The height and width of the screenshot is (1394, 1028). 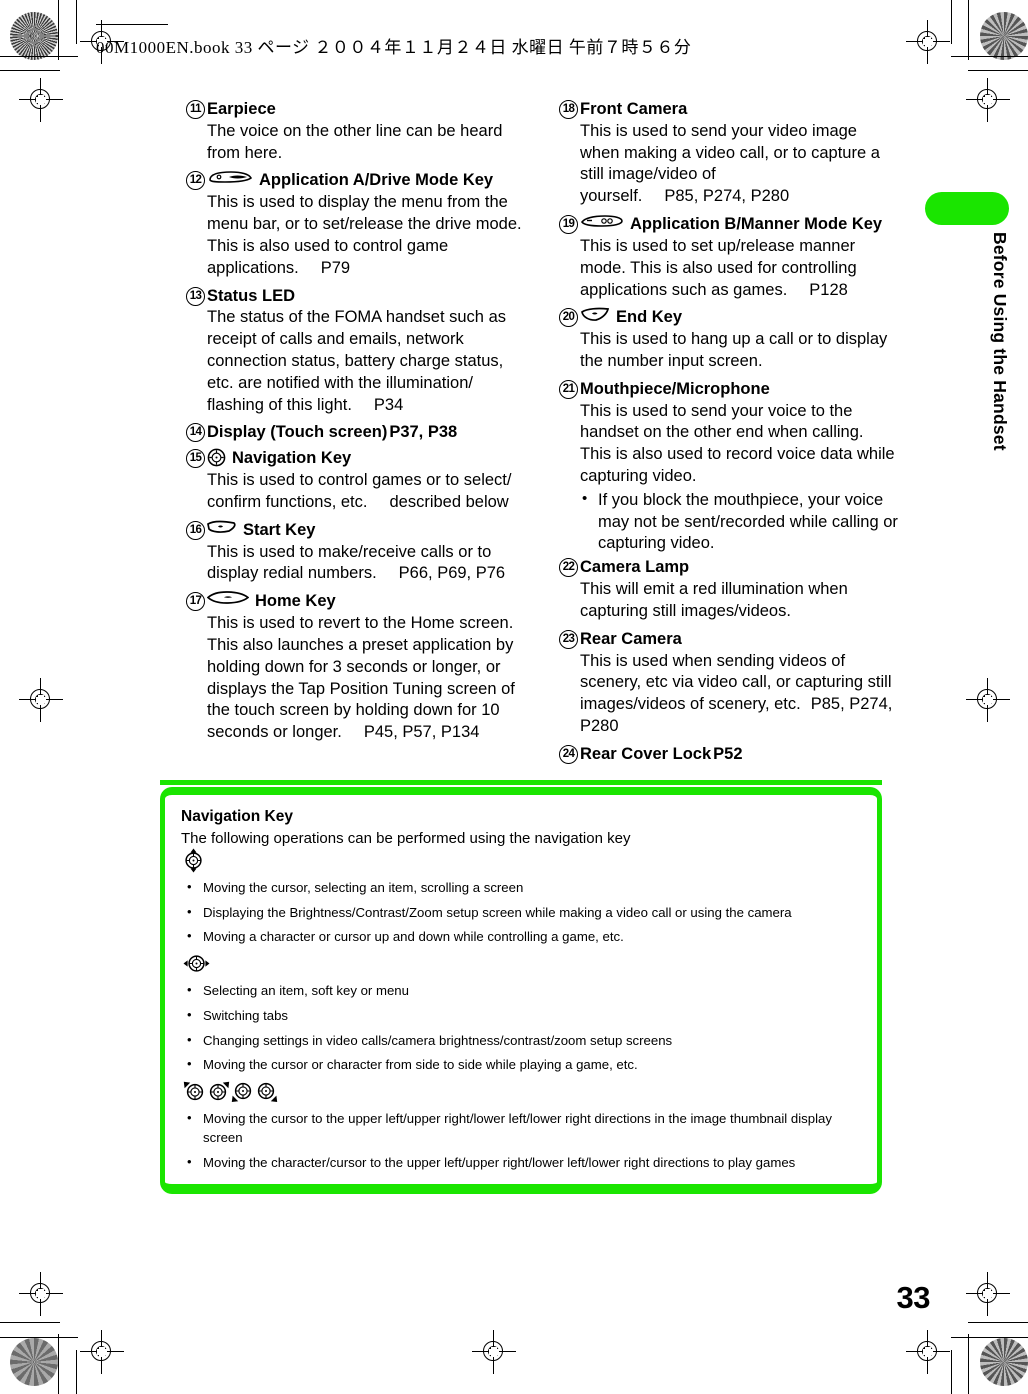 What do you see at coordinates (988, 700) in the screenshot?
I see `registration-mark-right-middle` at bounding box center [988, 700].